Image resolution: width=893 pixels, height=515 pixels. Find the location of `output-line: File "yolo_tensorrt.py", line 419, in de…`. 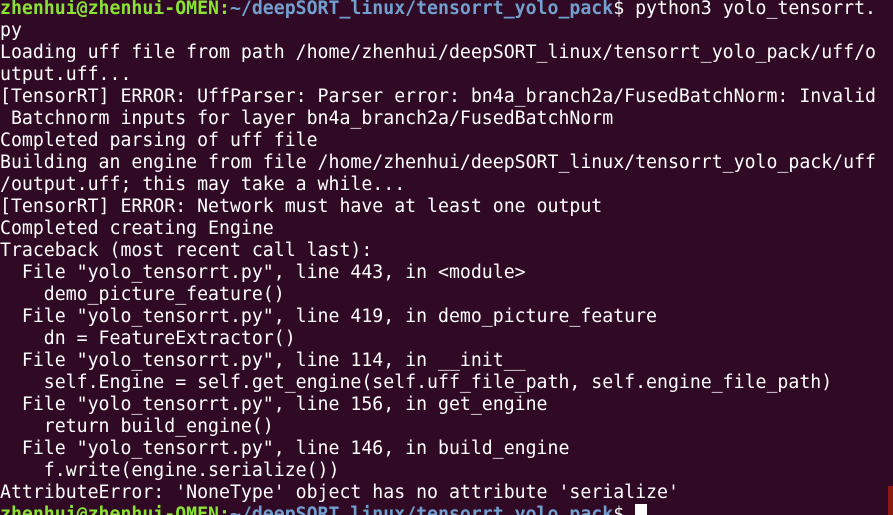

output-line: File "yolo_tensorrt.py", line 419, in de… is located at coordinates (328, 316).